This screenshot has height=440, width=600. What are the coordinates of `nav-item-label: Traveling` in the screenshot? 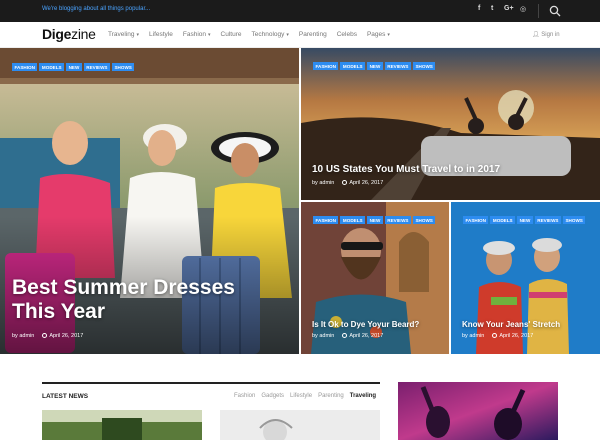 It's located at (121, 34).